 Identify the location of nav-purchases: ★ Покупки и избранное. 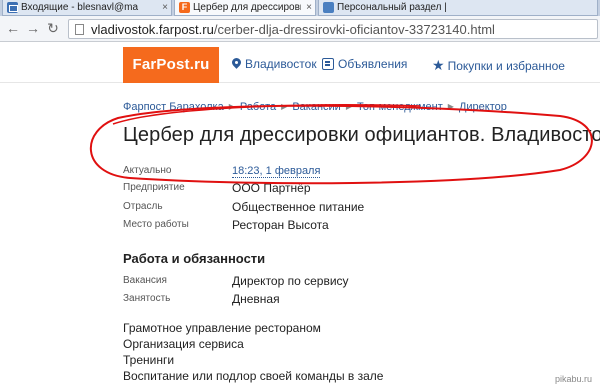
(498, 65).